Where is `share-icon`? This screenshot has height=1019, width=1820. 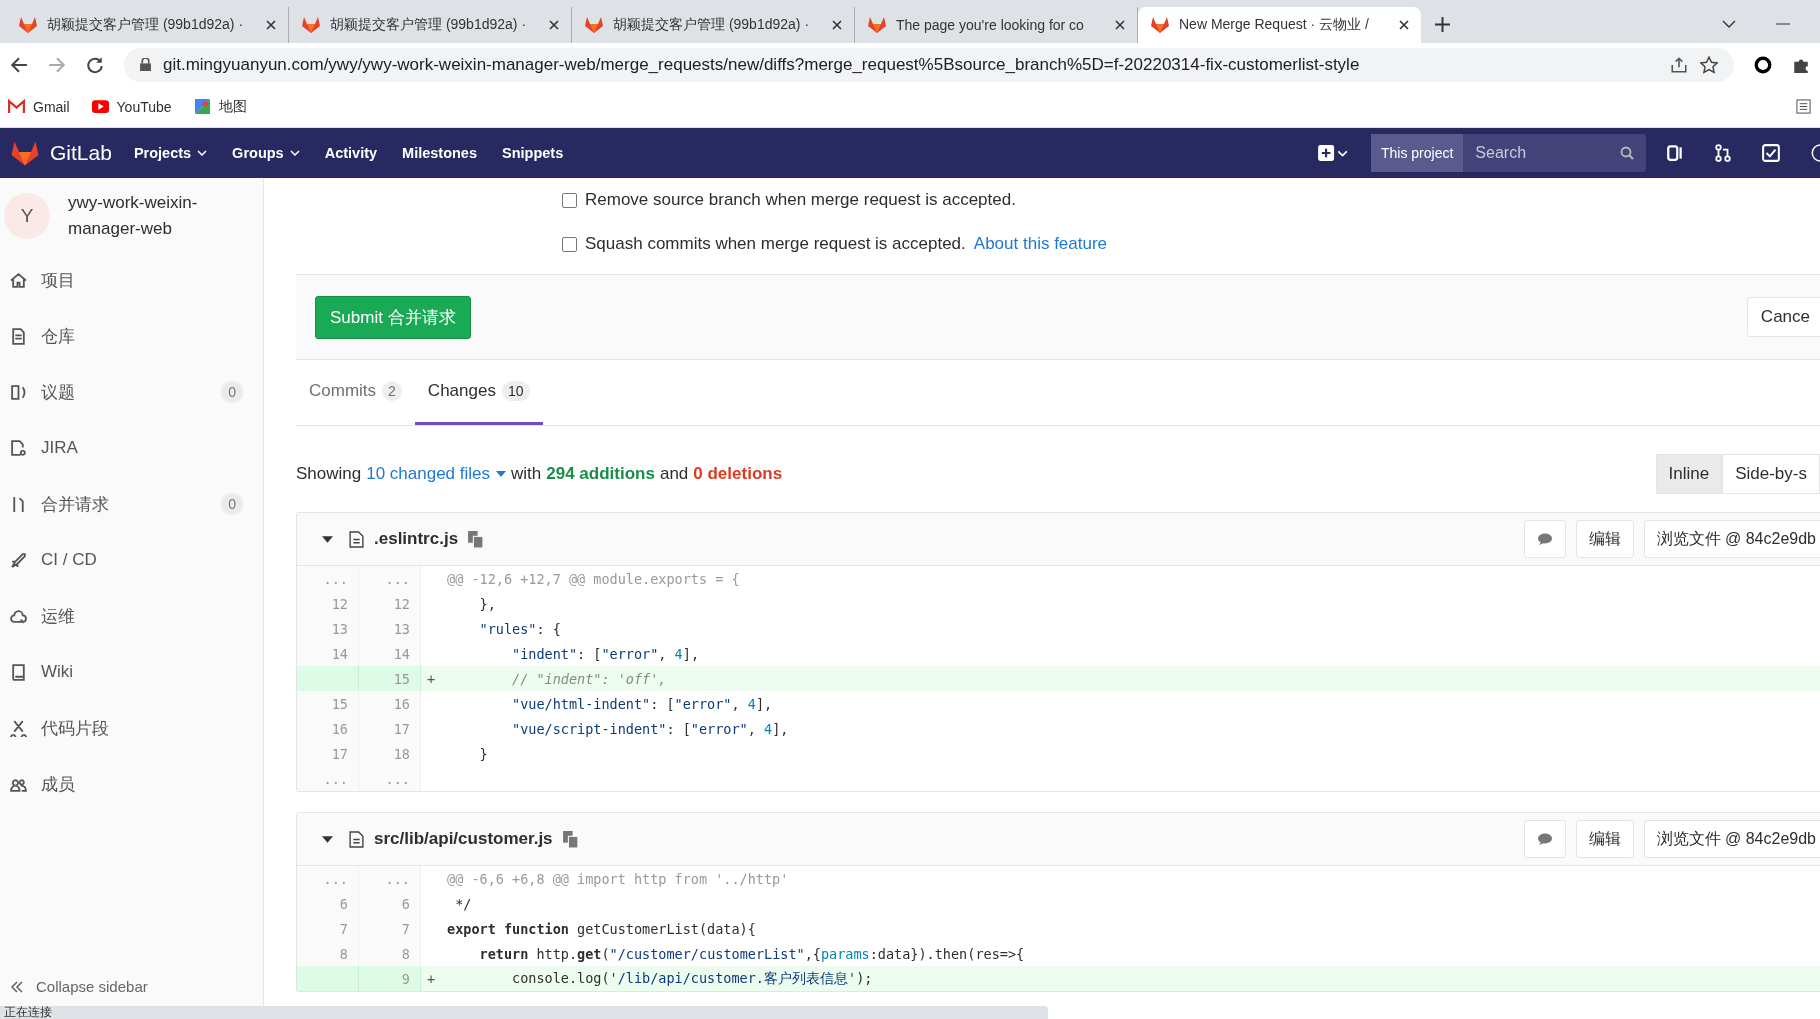
share-icon is located at coordinates (1679, 64).